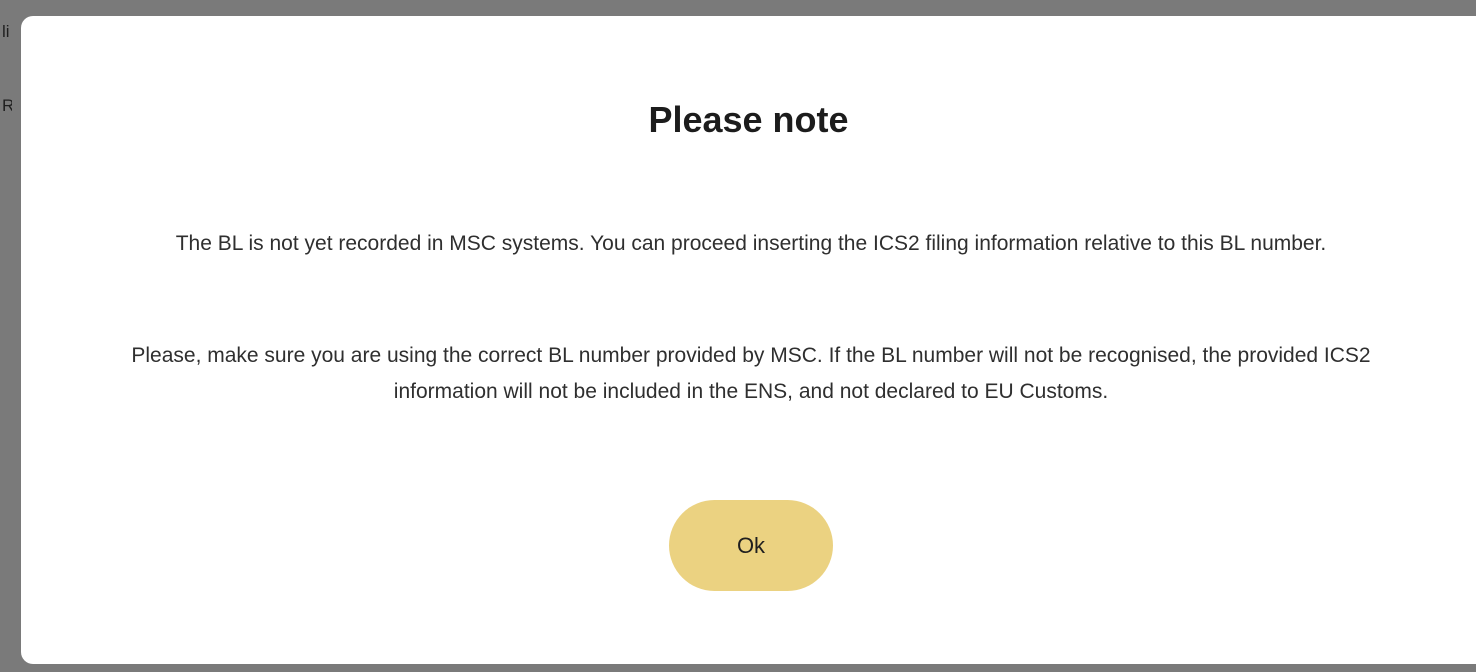  I want to click on background-text-fragment: R:, so click(7, 105).